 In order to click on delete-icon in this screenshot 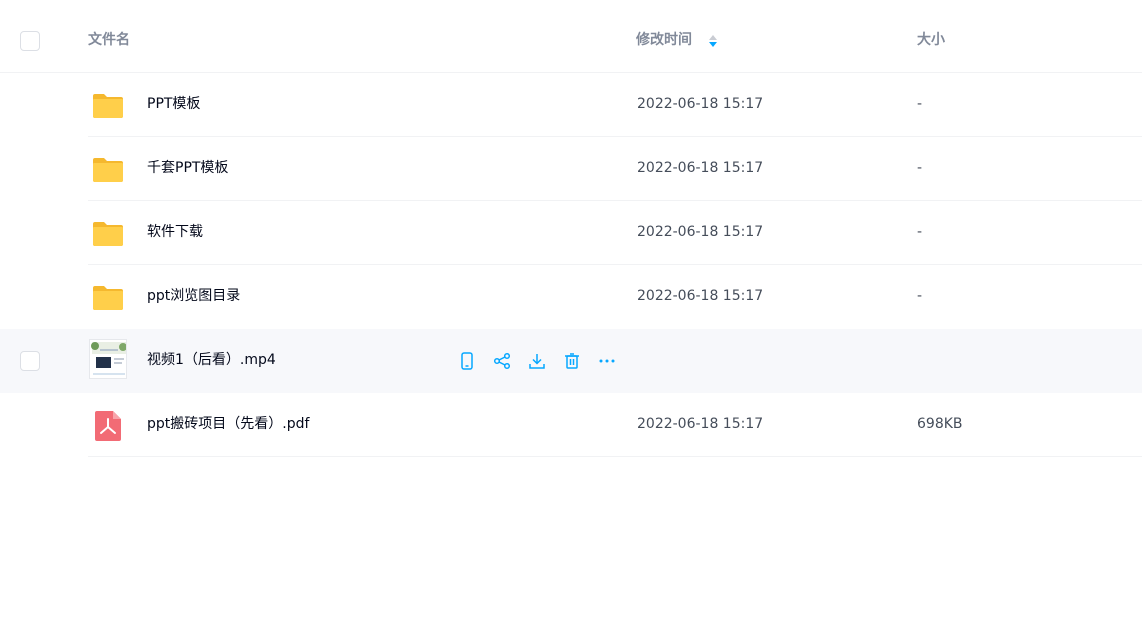, I will do `click(572, 361)`.